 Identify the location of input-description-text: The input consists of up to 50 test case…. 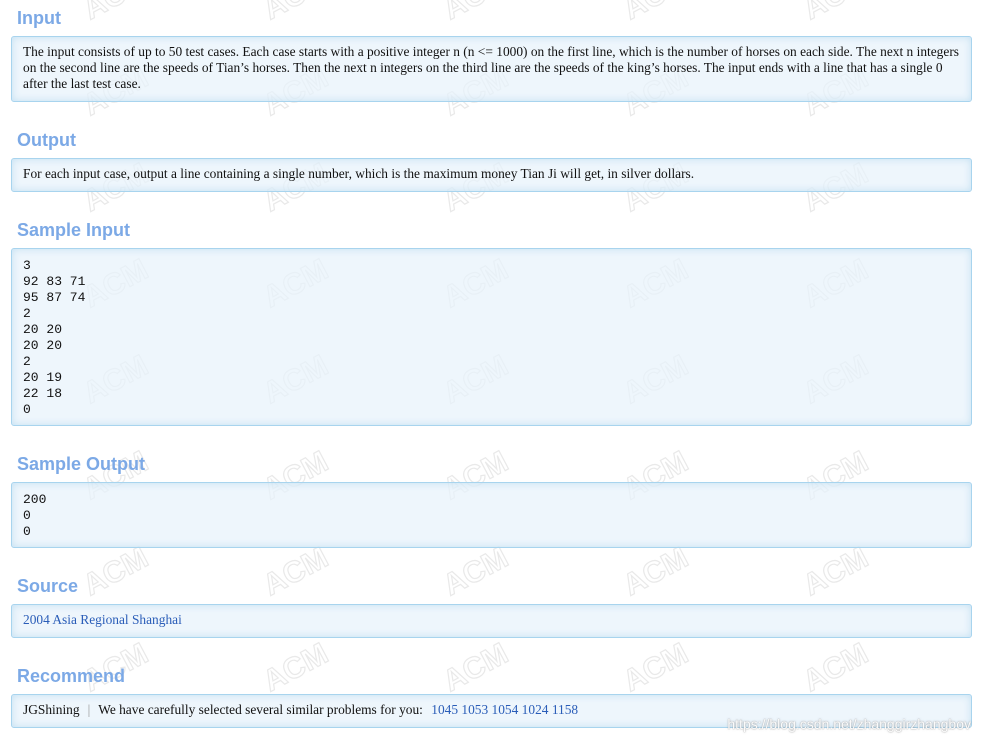
(491, 67).